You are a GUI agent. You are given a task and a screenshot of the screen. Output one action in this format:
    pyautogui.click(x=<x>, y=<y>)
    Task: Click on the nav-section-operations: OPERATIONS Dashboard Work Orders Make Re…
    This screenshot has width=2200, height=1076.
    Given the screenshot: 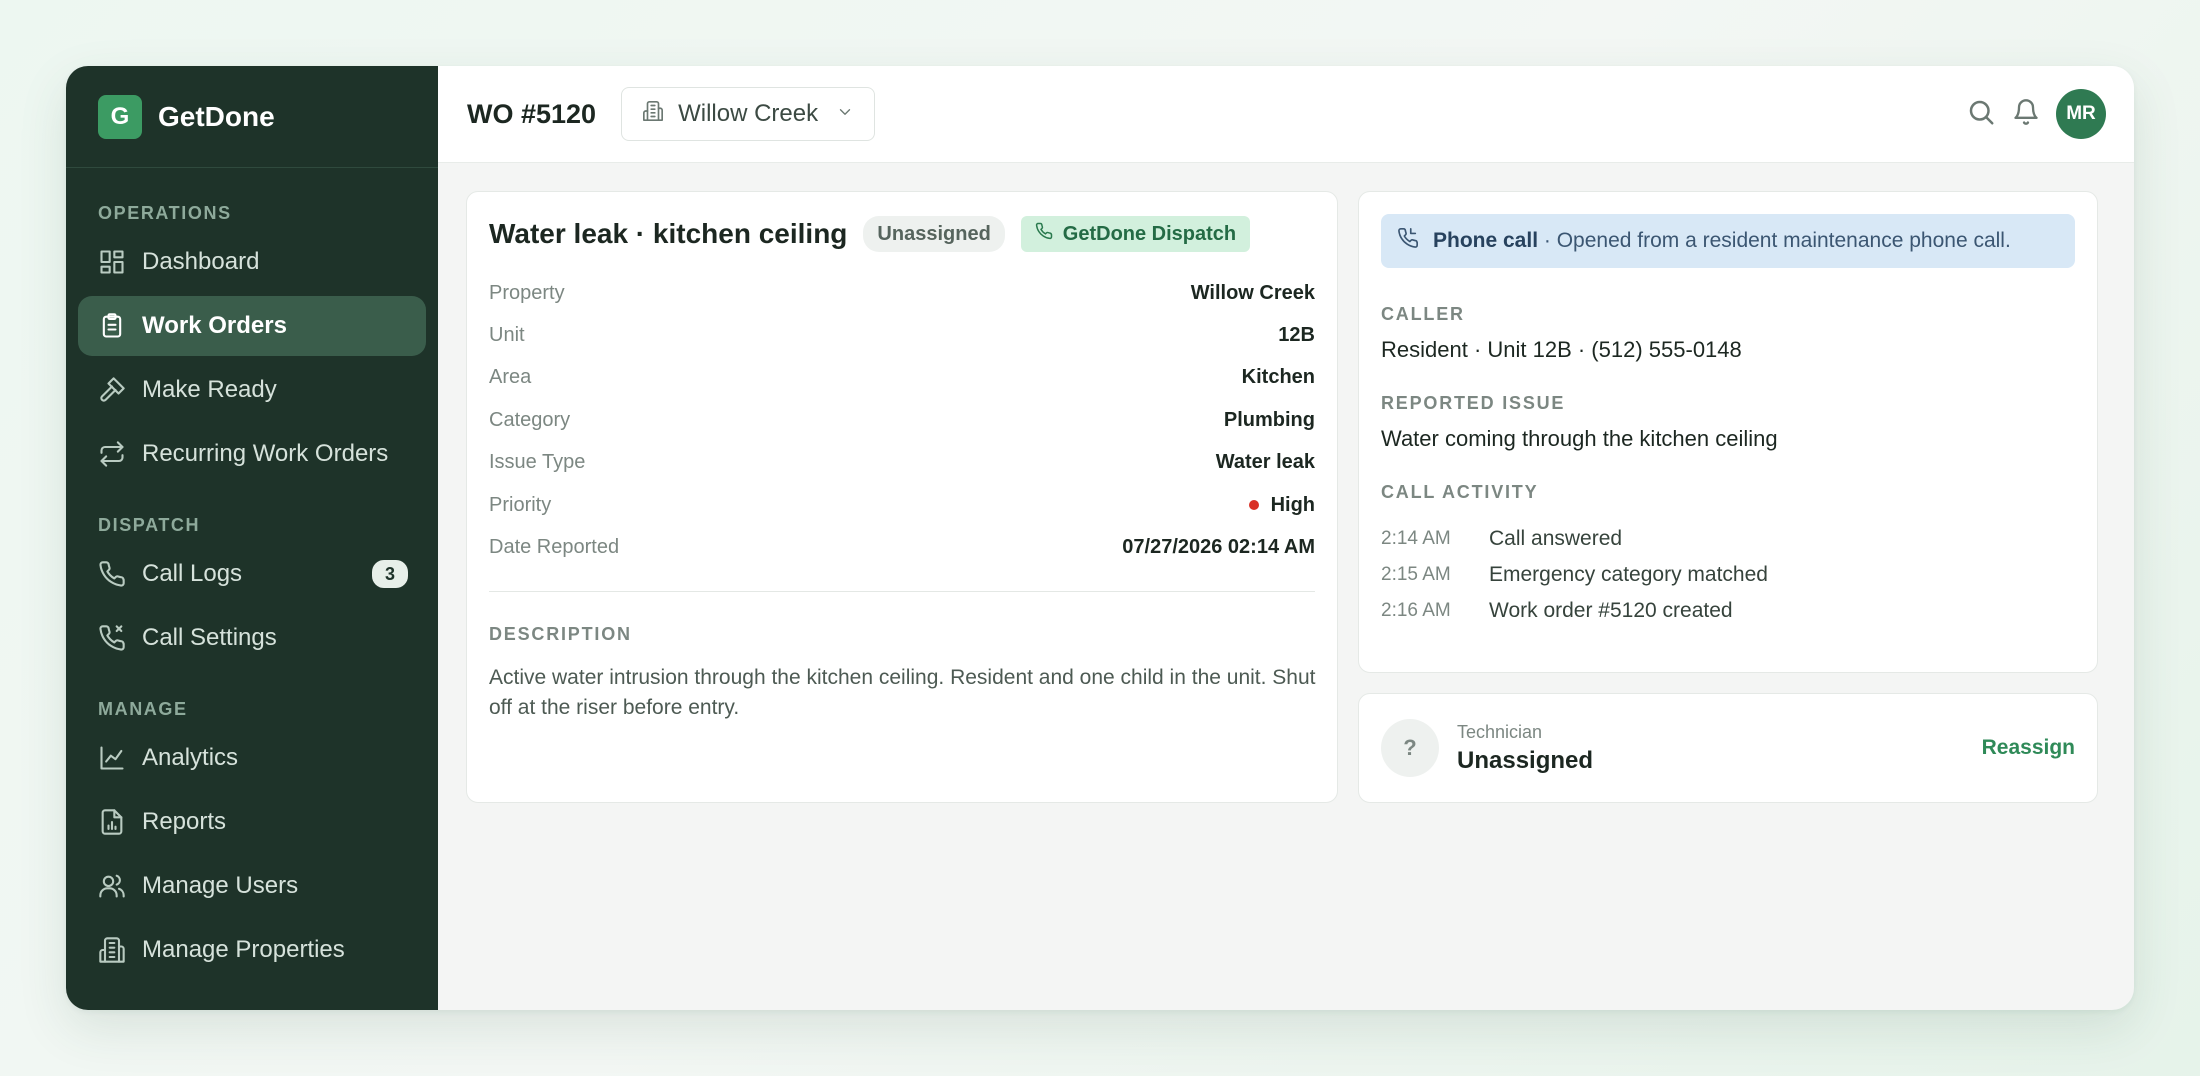 What is the action you would take?
    pyautogui.click(x=252, y=341)
    